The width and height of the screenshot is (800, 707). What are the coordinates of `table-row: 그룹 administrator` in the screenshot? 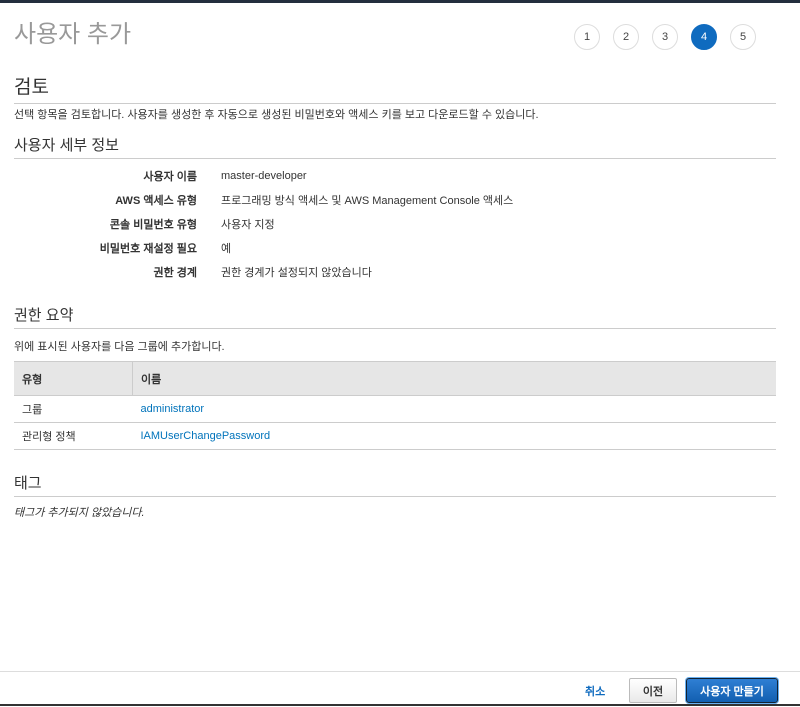 It's located at (395, 409).